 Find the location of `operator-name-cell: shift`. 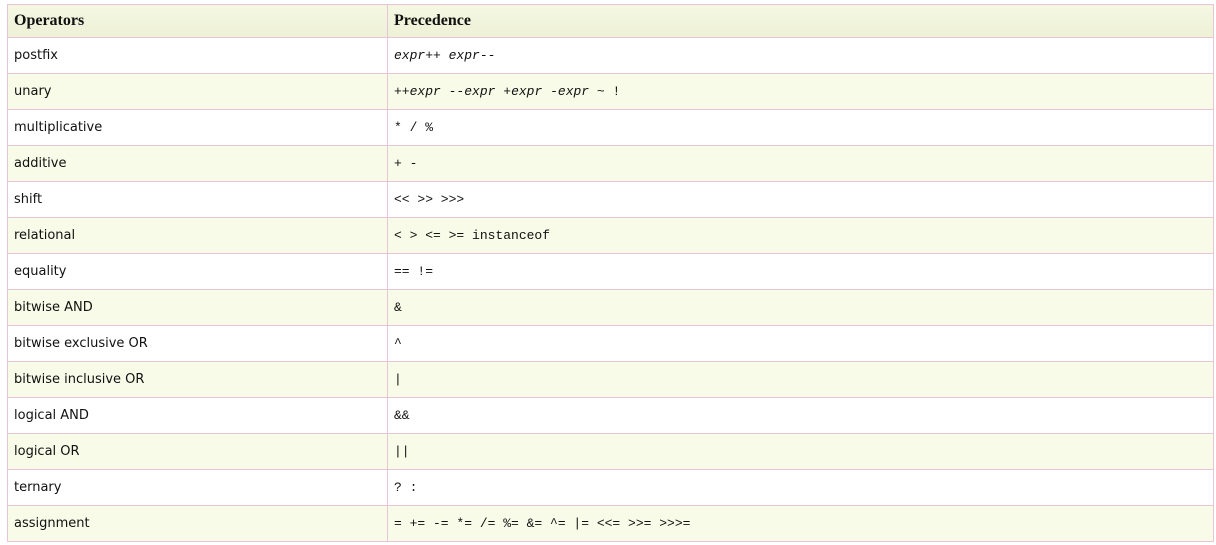

operator-name-cell: shift is located at coordinates (197, 199).